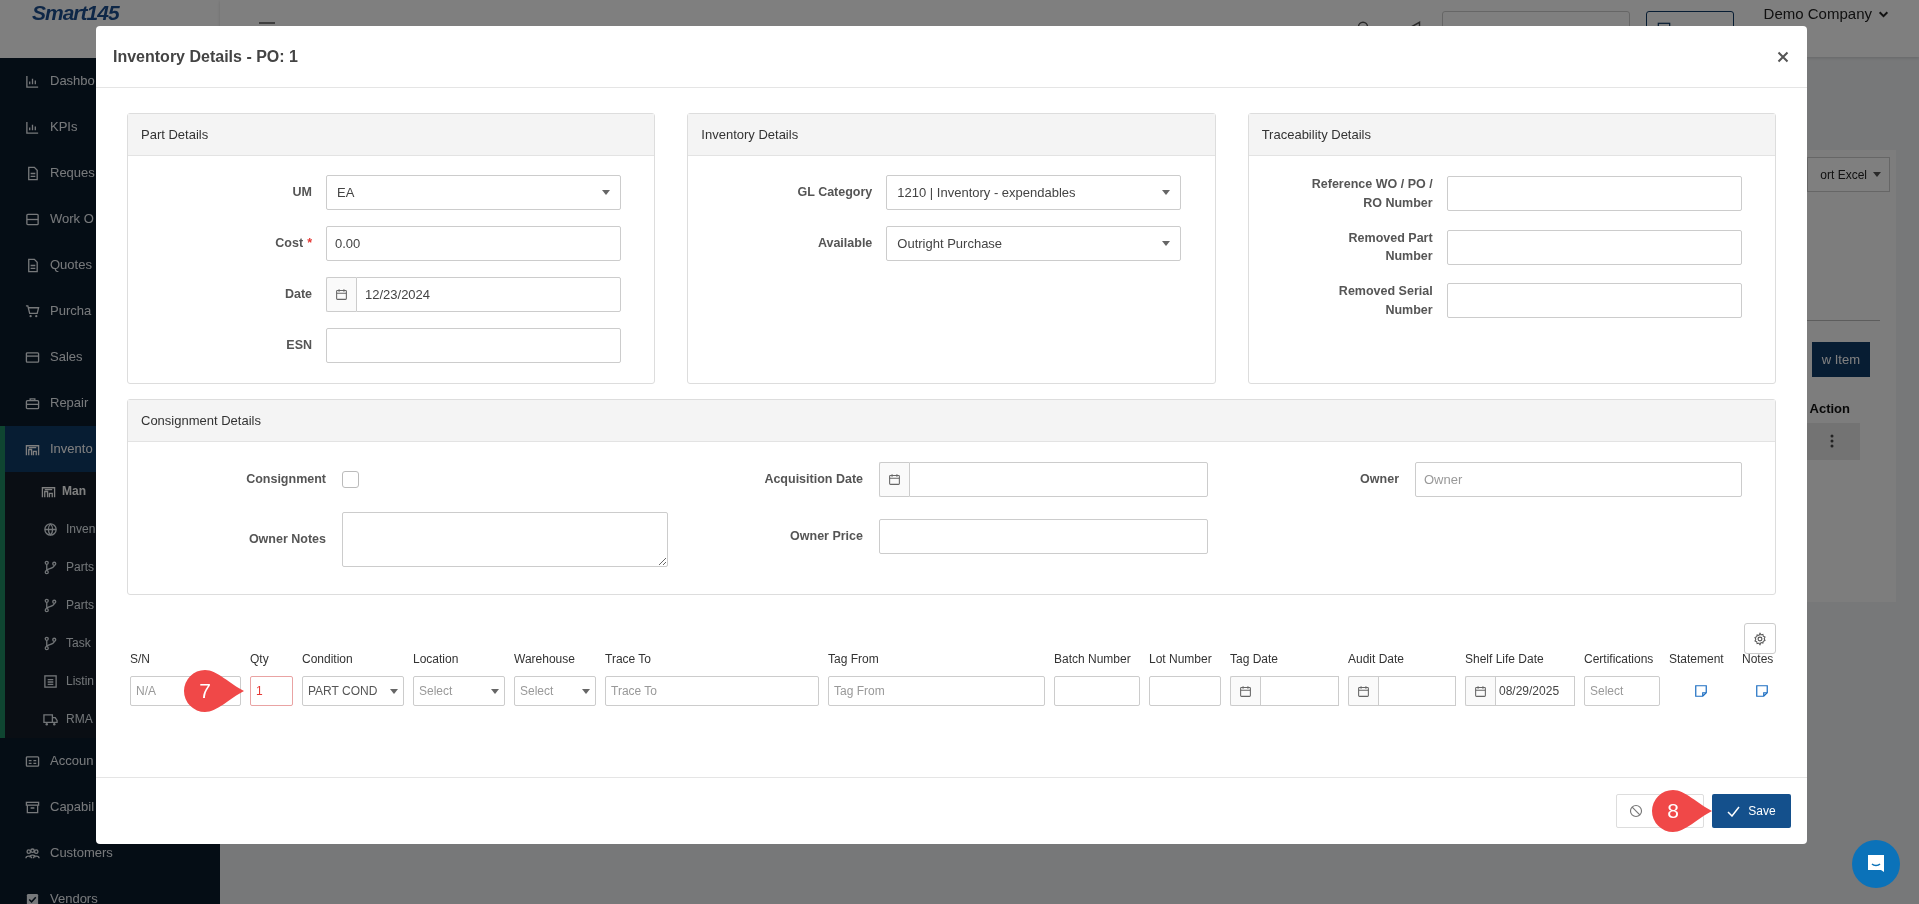  What do you see at coordinates (205, 56) in the screenshot?
I see `modal-title: Inventory Details - PO: 1` at bounding box center [205, 56].